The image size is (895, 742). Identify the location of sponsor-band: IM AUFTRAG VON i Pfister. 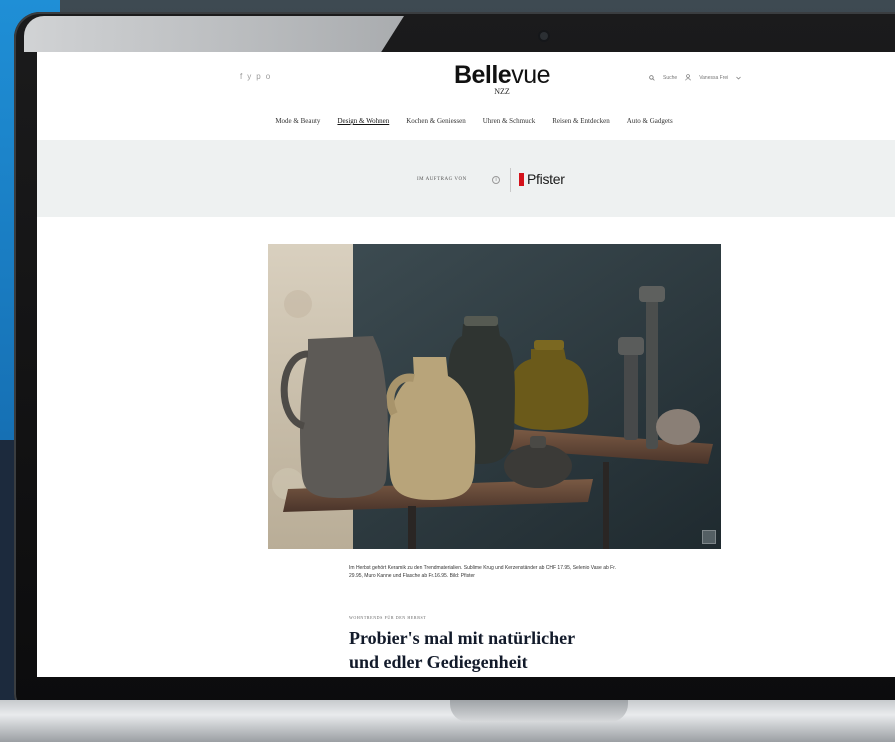
(466, 178).